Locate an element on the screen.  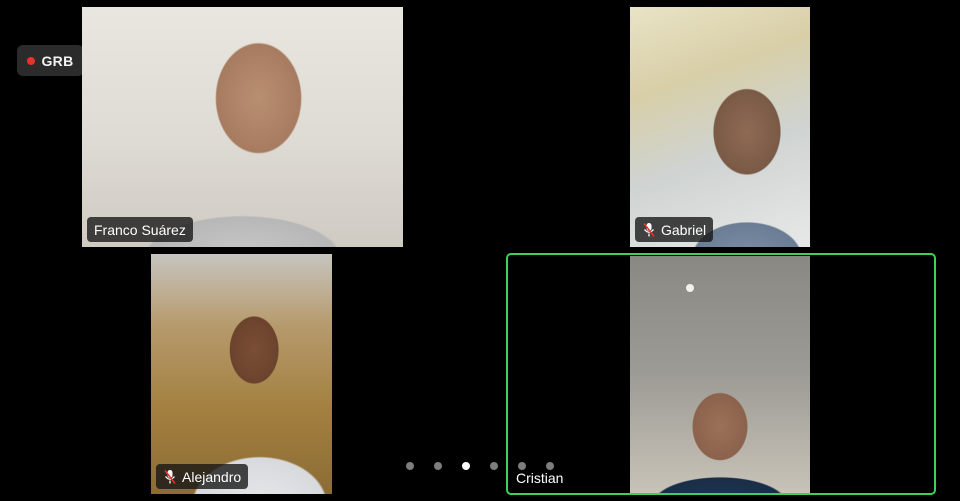
page-dot-current is located at coordinates (466, 466).